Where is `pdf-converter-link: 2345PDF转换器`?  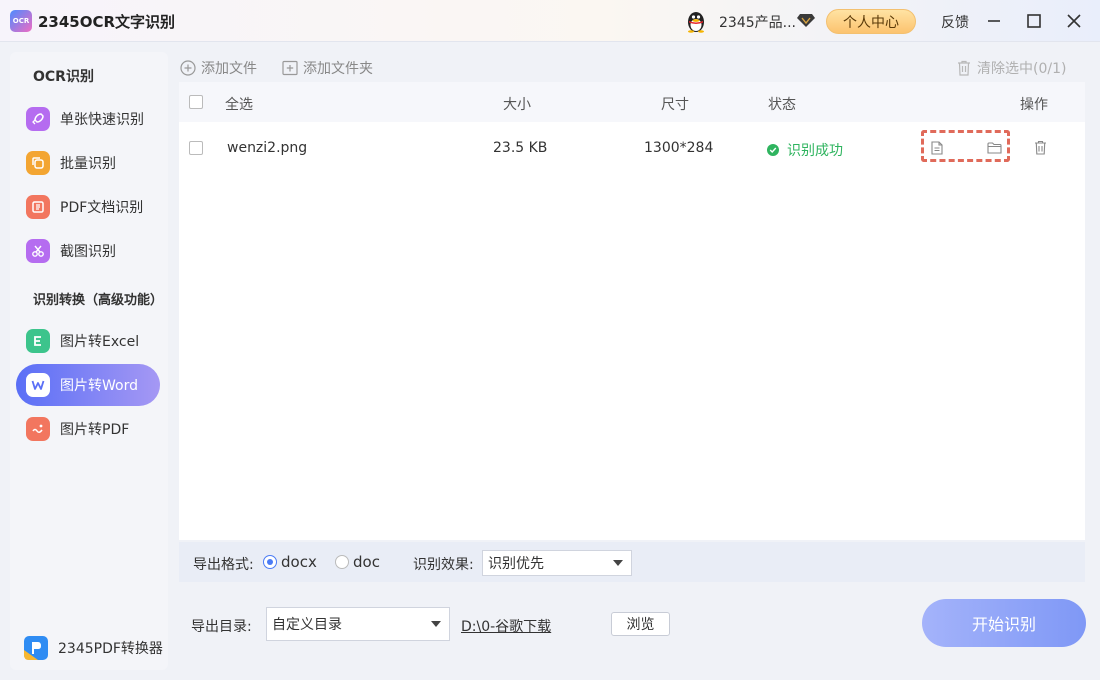 pdf-converter-link: 2345PDF转换器 is located at coordinates (93, 648).